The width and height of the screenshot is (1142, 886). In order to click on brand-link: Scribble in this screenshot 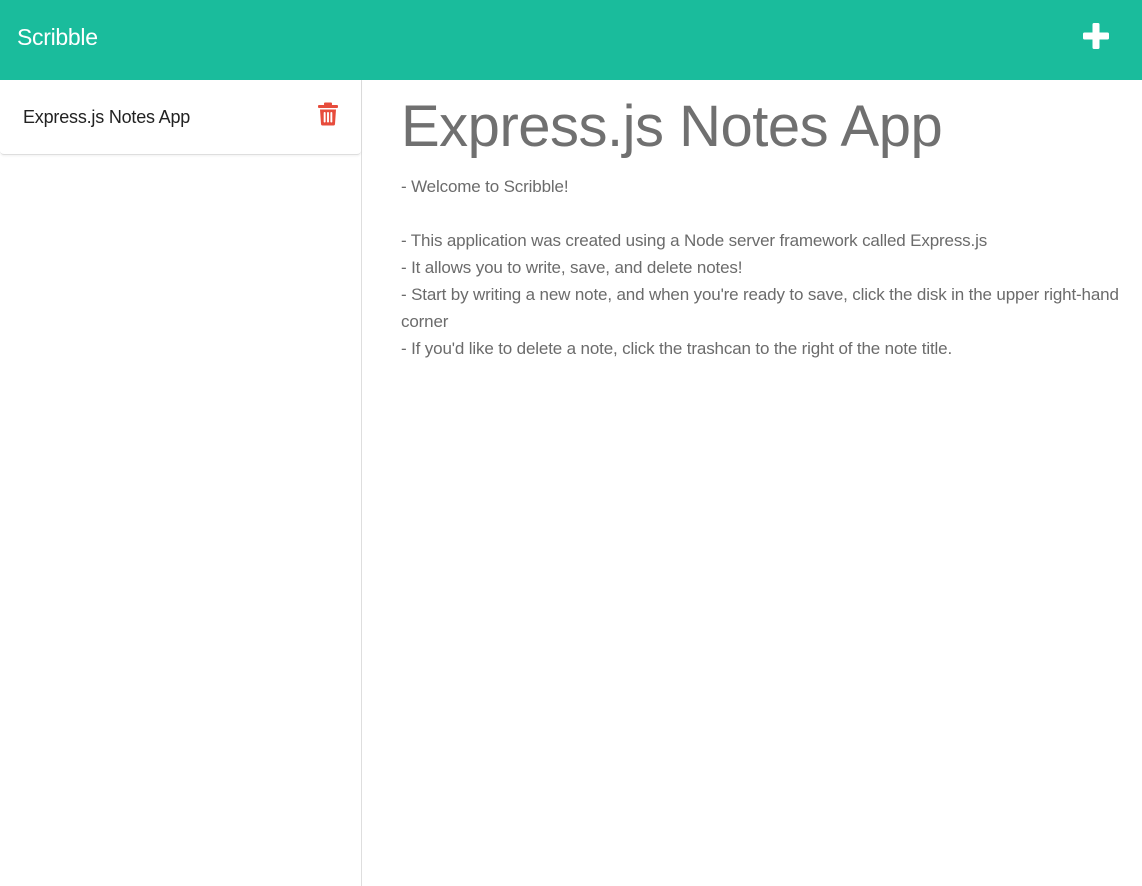, I will do `click(57, 37)`.